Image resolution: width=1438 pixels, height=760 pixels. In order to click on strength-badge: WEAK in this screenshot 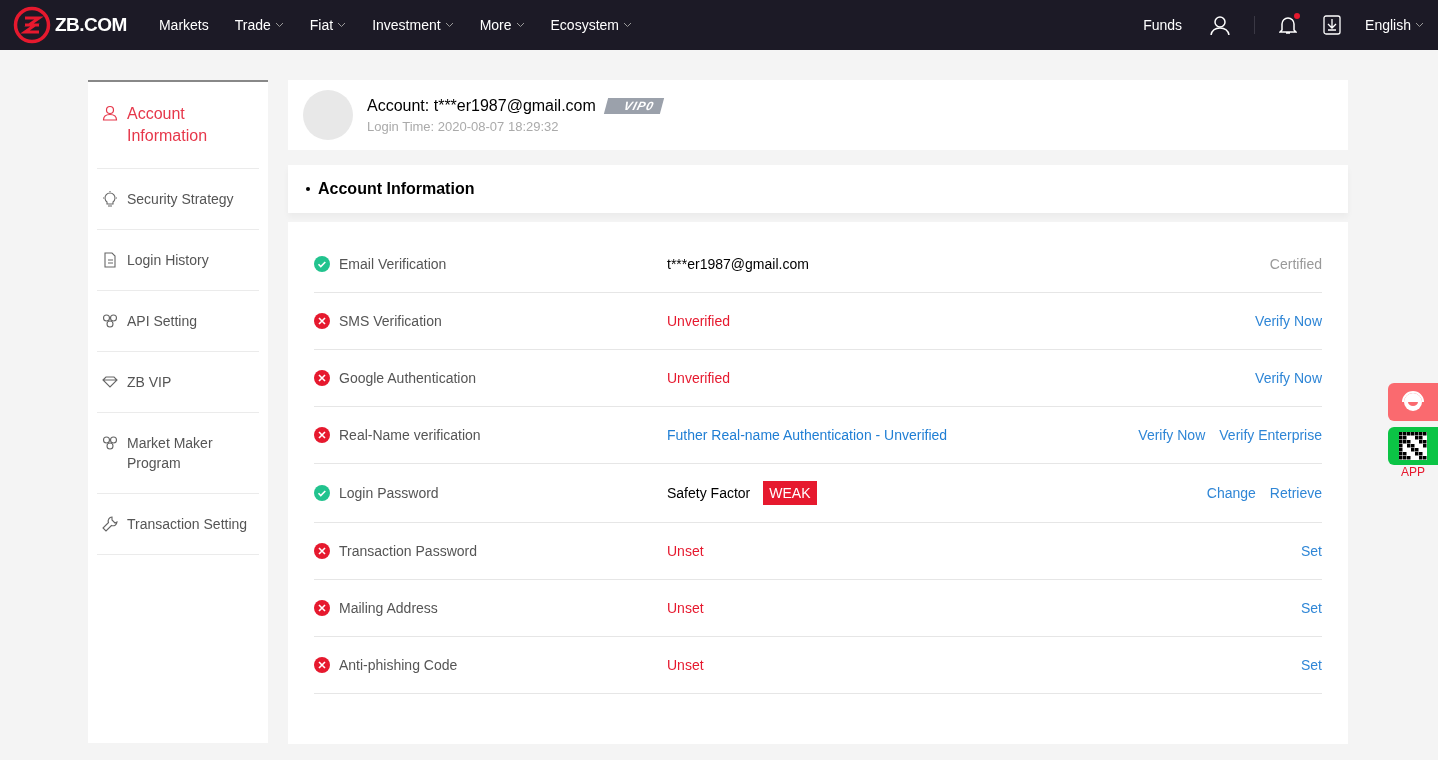, I will do `click(790, 493)`.